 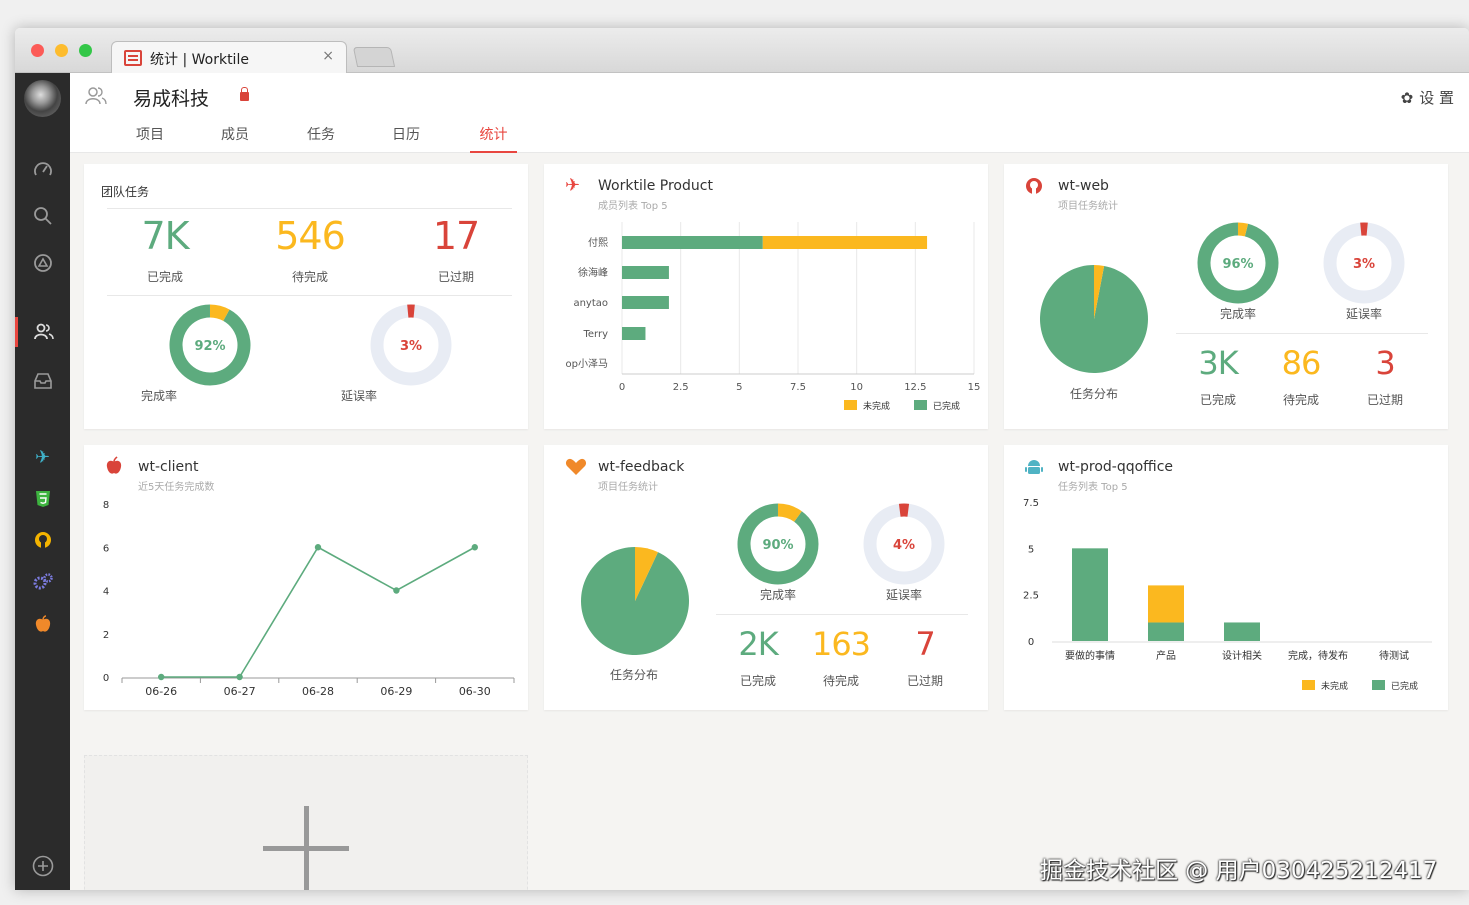 I want to click on gears-project-icon, so click(x=42, y=583).